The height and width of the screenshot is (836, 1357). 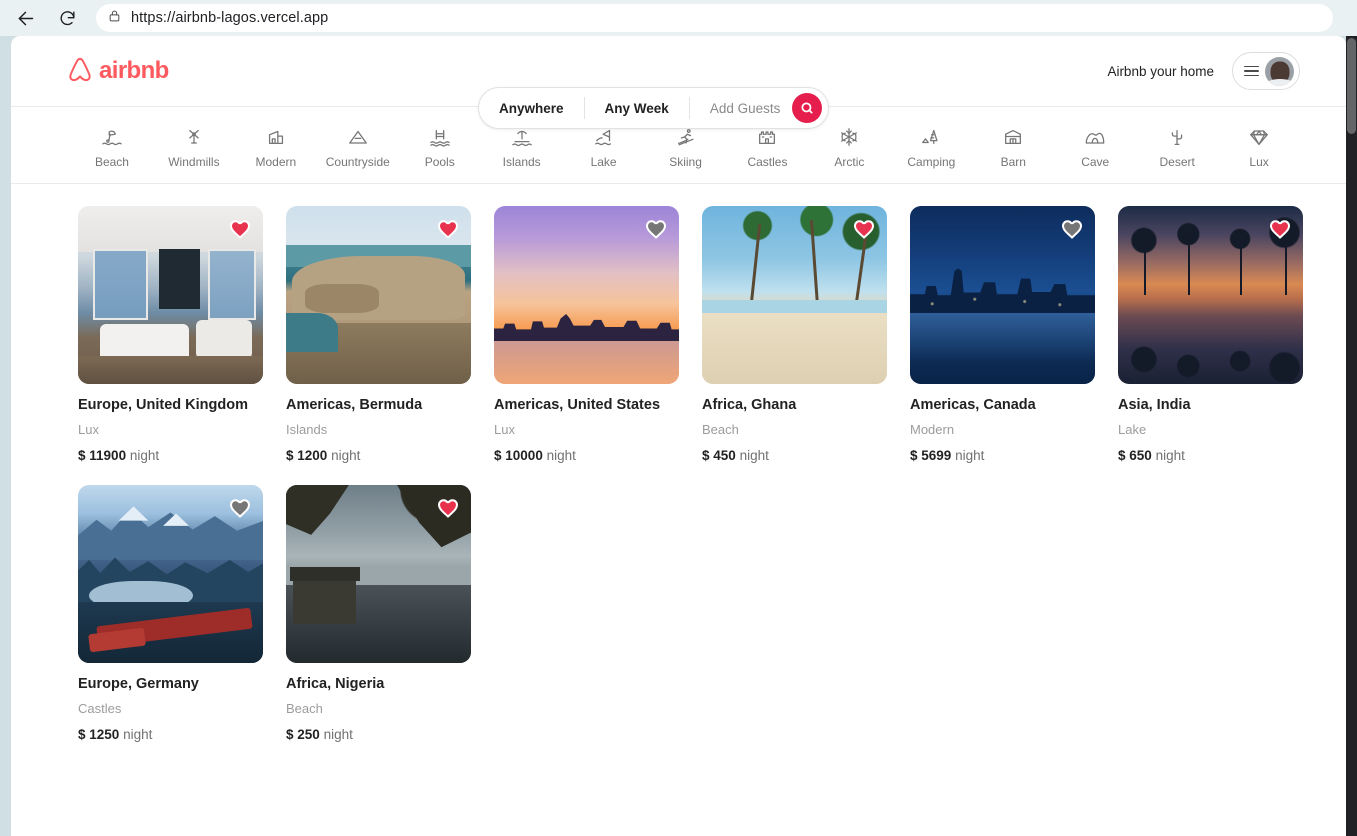 I want to click on listing-card: Europe, Germany Castles $ 1250 night, so click(x=170, y=613).